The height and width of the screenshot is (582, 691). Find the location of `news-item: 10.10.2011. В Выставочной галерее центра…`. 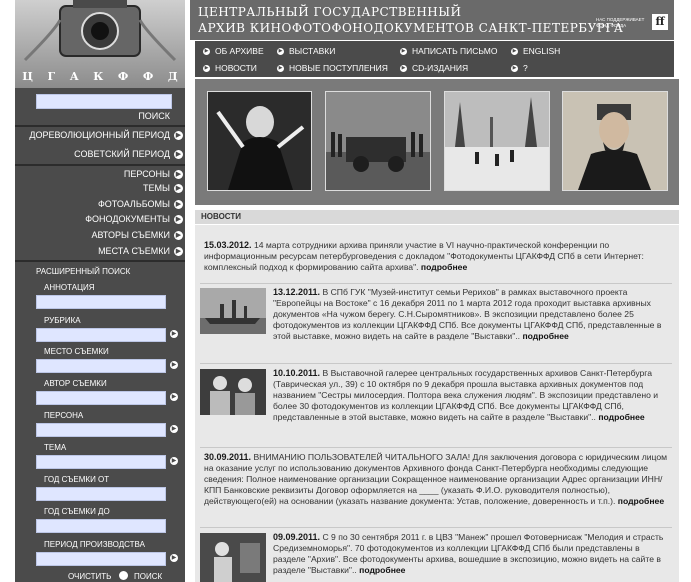

news-item: 10.10.2011. В Выставочной галерее центра… is located at coordinates (473, 395).